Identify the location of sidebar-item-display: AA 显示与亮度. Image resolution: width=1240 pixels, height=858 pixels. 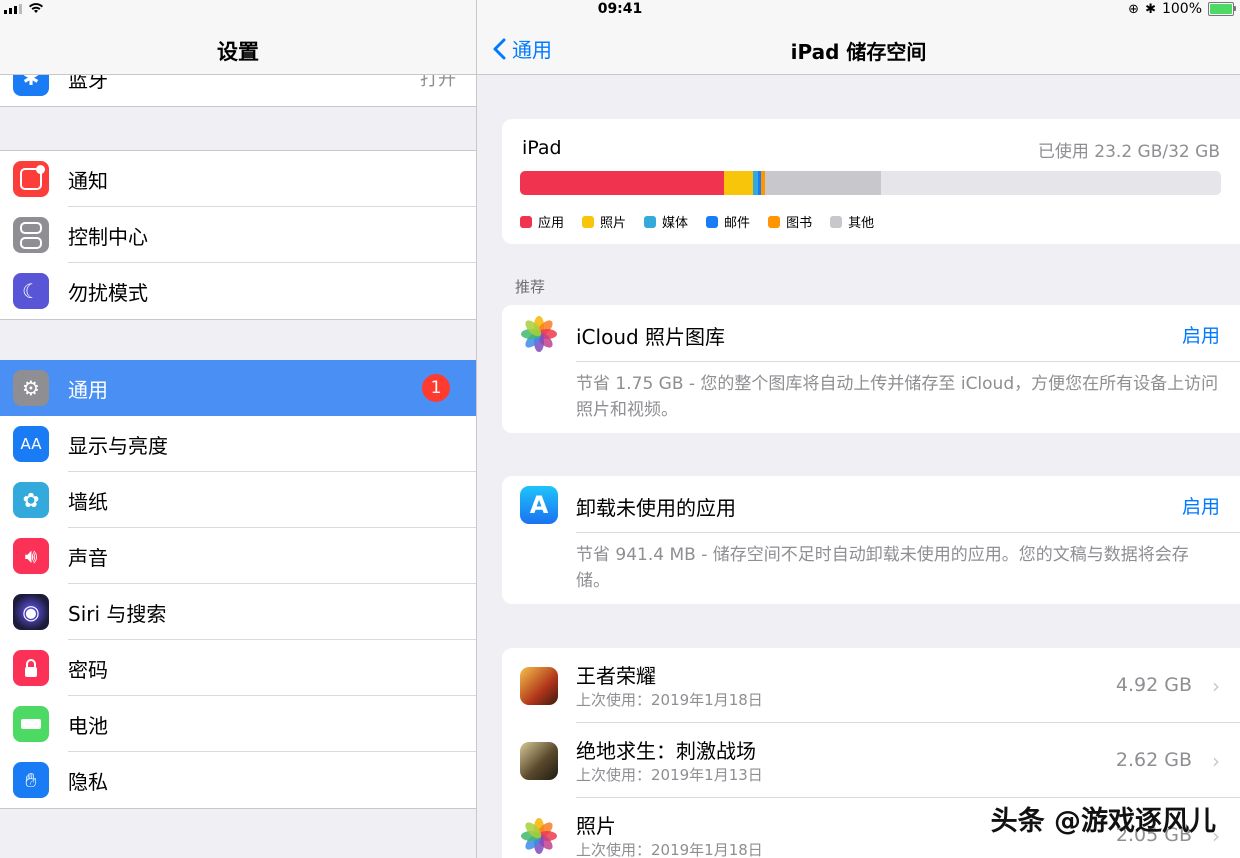
(238, 444).